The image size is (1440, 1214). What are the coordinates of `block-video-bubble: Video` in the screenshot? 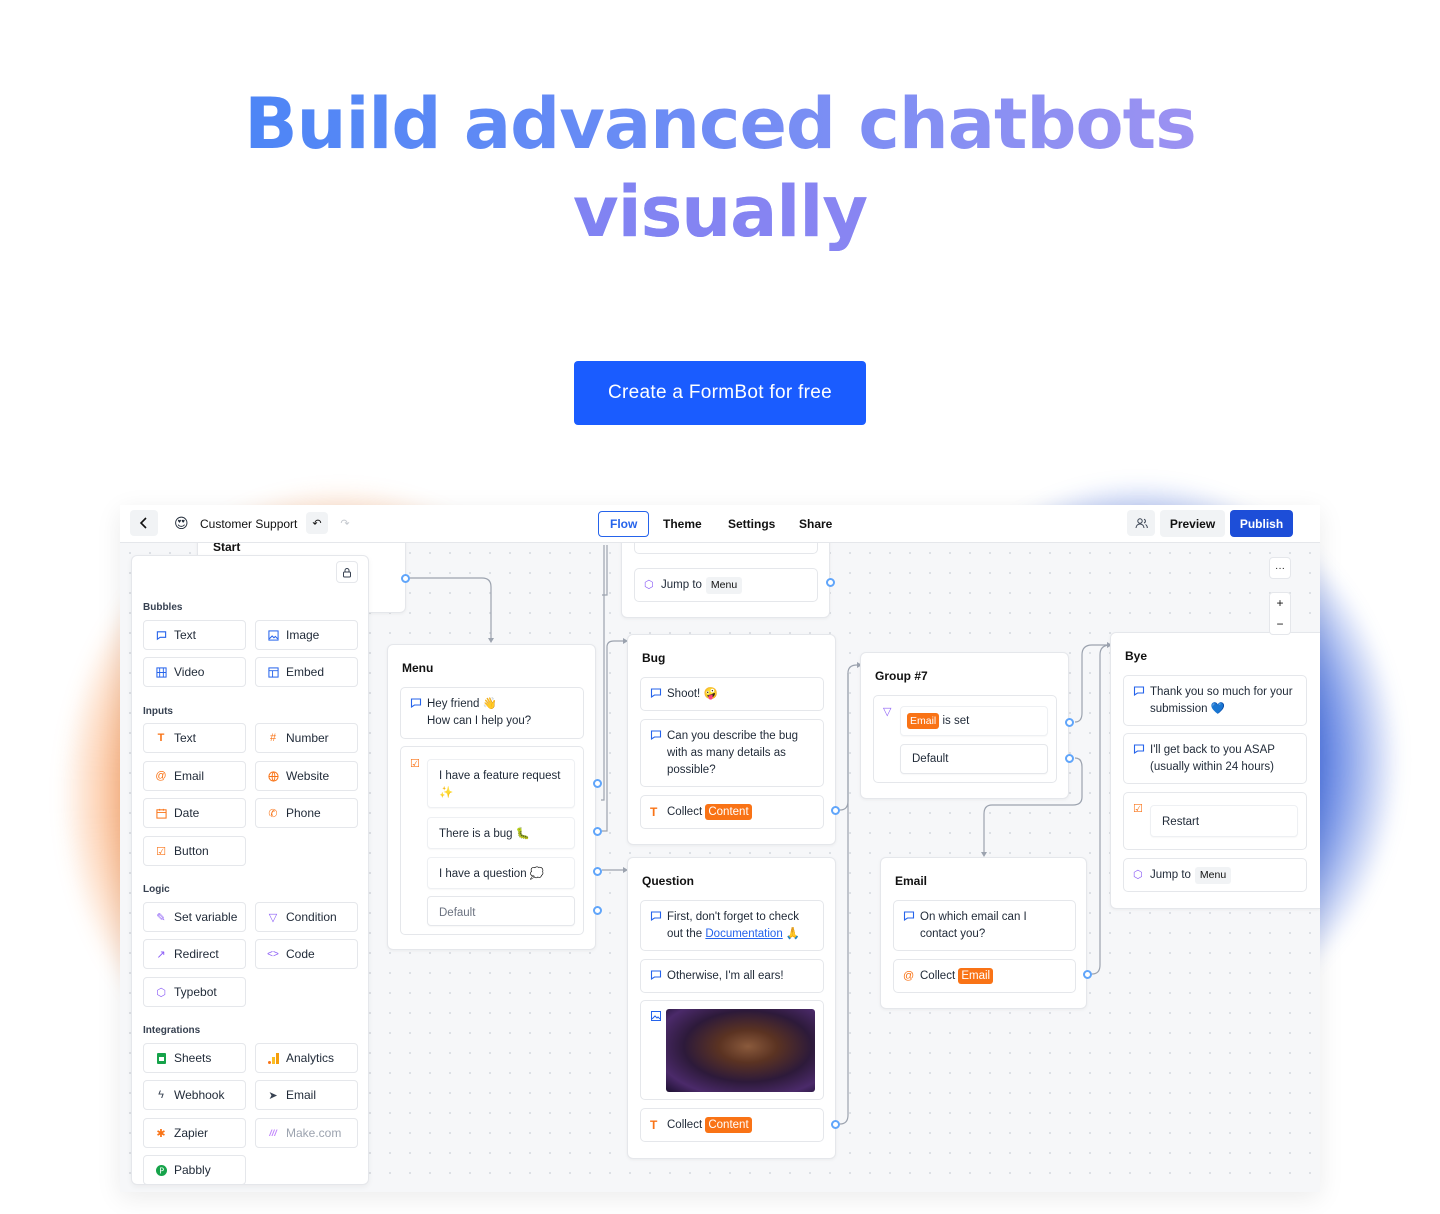 It's located at (194, 672).